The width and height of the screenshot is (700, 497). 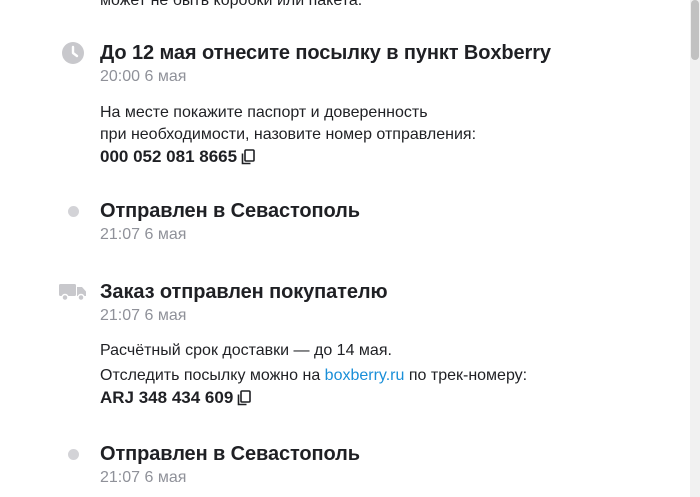 I want to click on tracking-text-suffix: по трек-номеру:, so click(x=466, y=375).